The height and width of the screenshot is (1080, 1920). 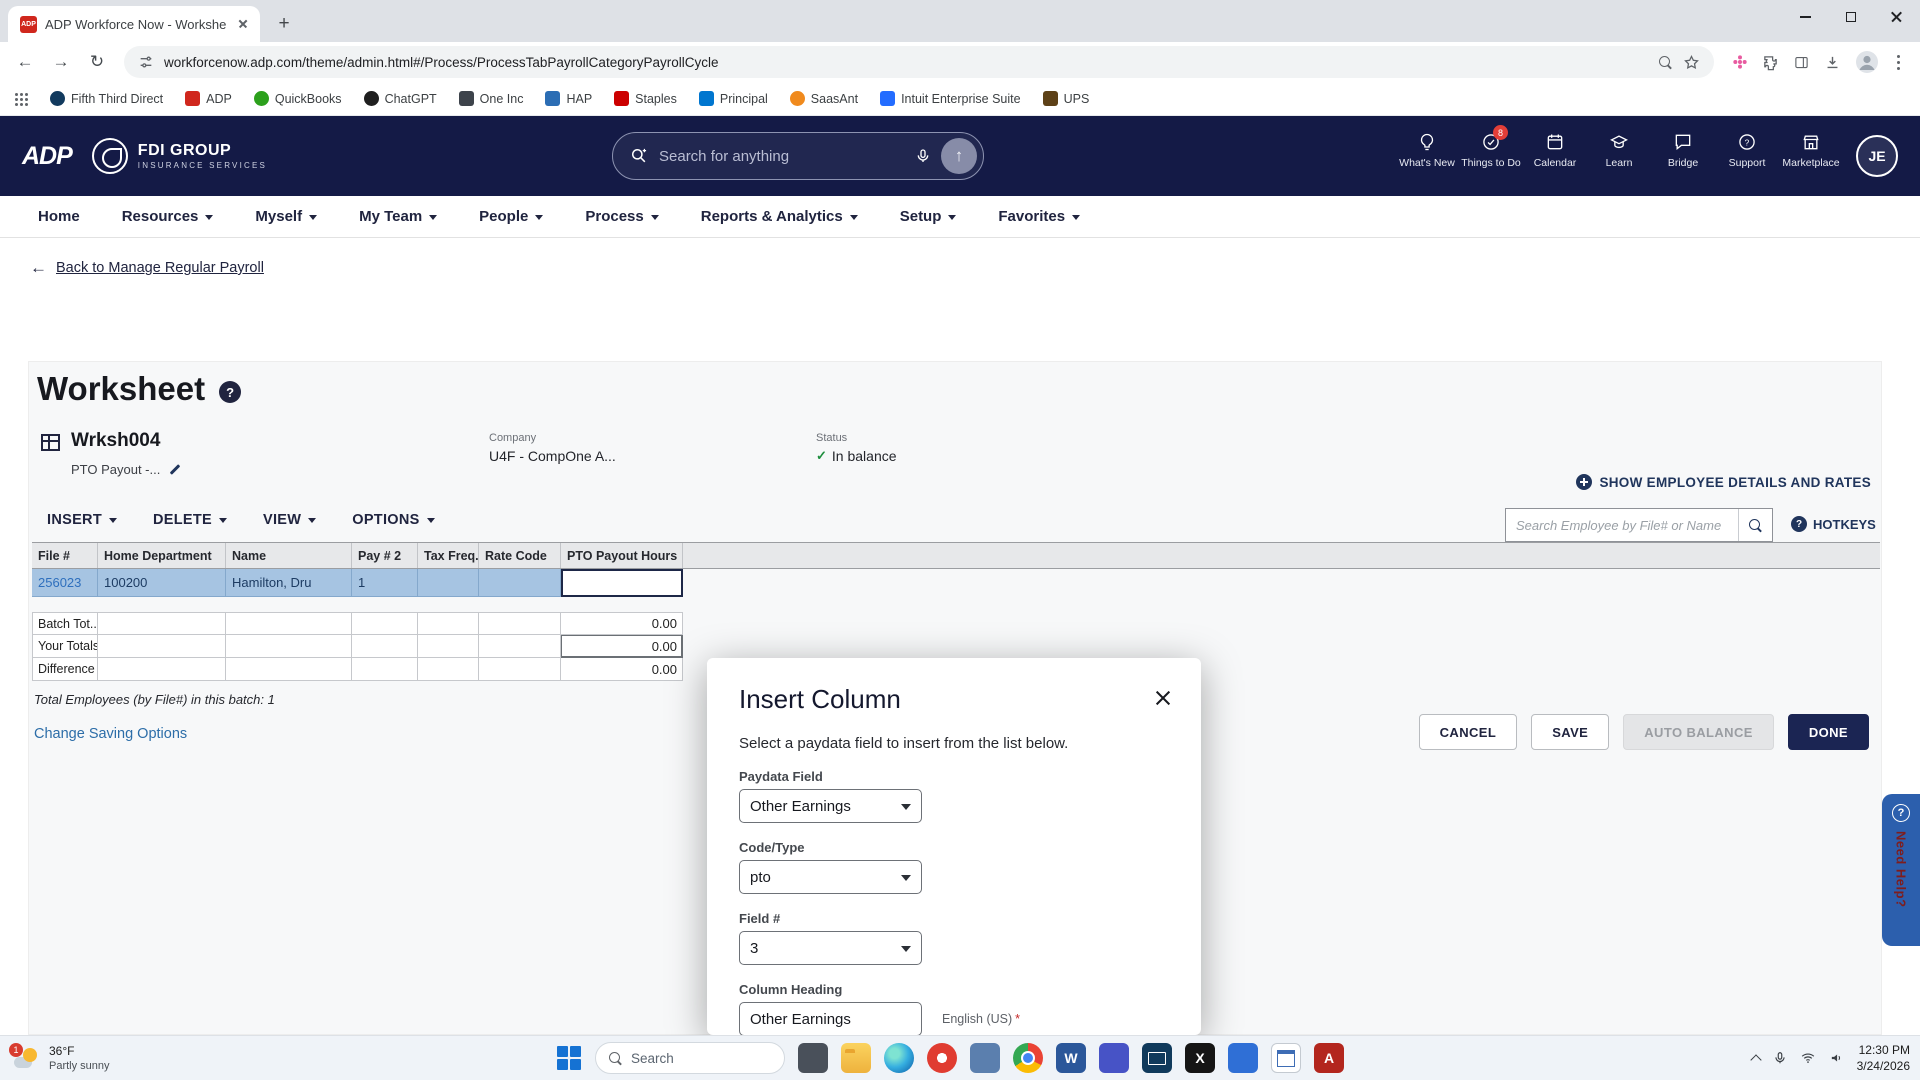 What do you see at coordinates (286, 216) in the screenshot?
I see `nav-item-myself: Myself` at bounding box center [286, 216].